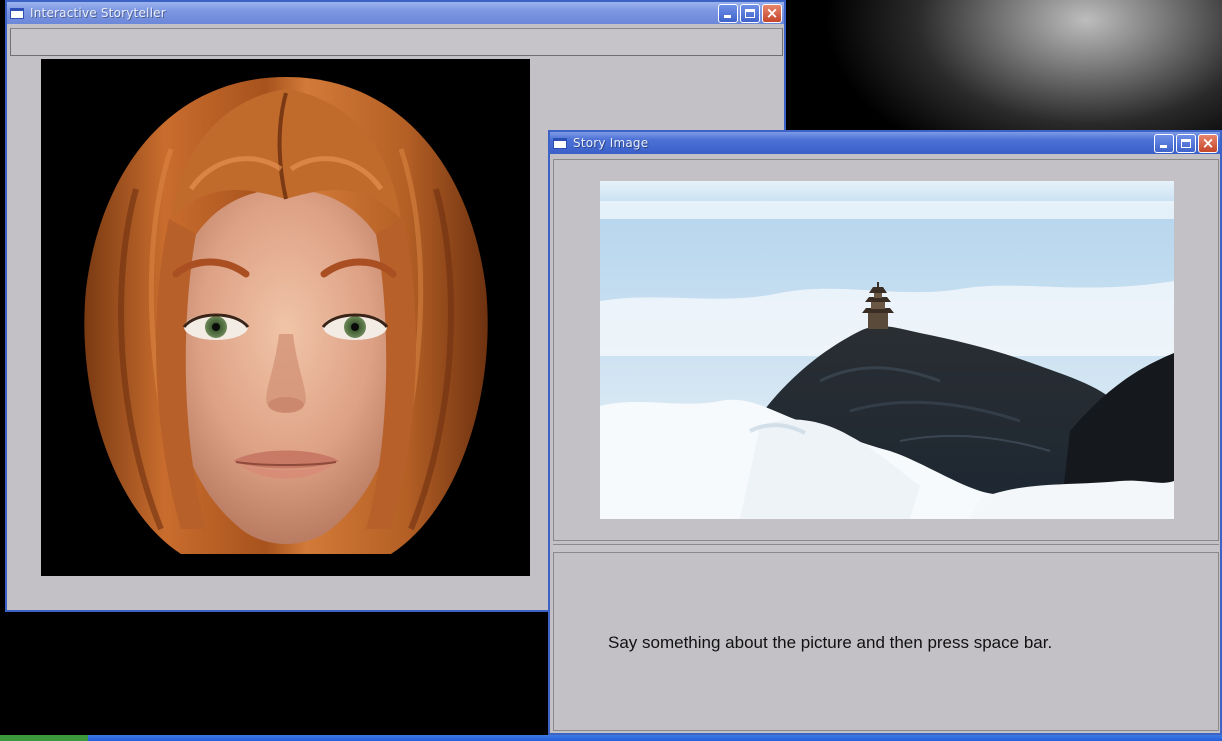 The width and height of the screenshot is (1222, 741). What do you see at coordinates (611, 143) in the screenshot?
I see `window-title: Story Image` at bounding box center [611, 143].